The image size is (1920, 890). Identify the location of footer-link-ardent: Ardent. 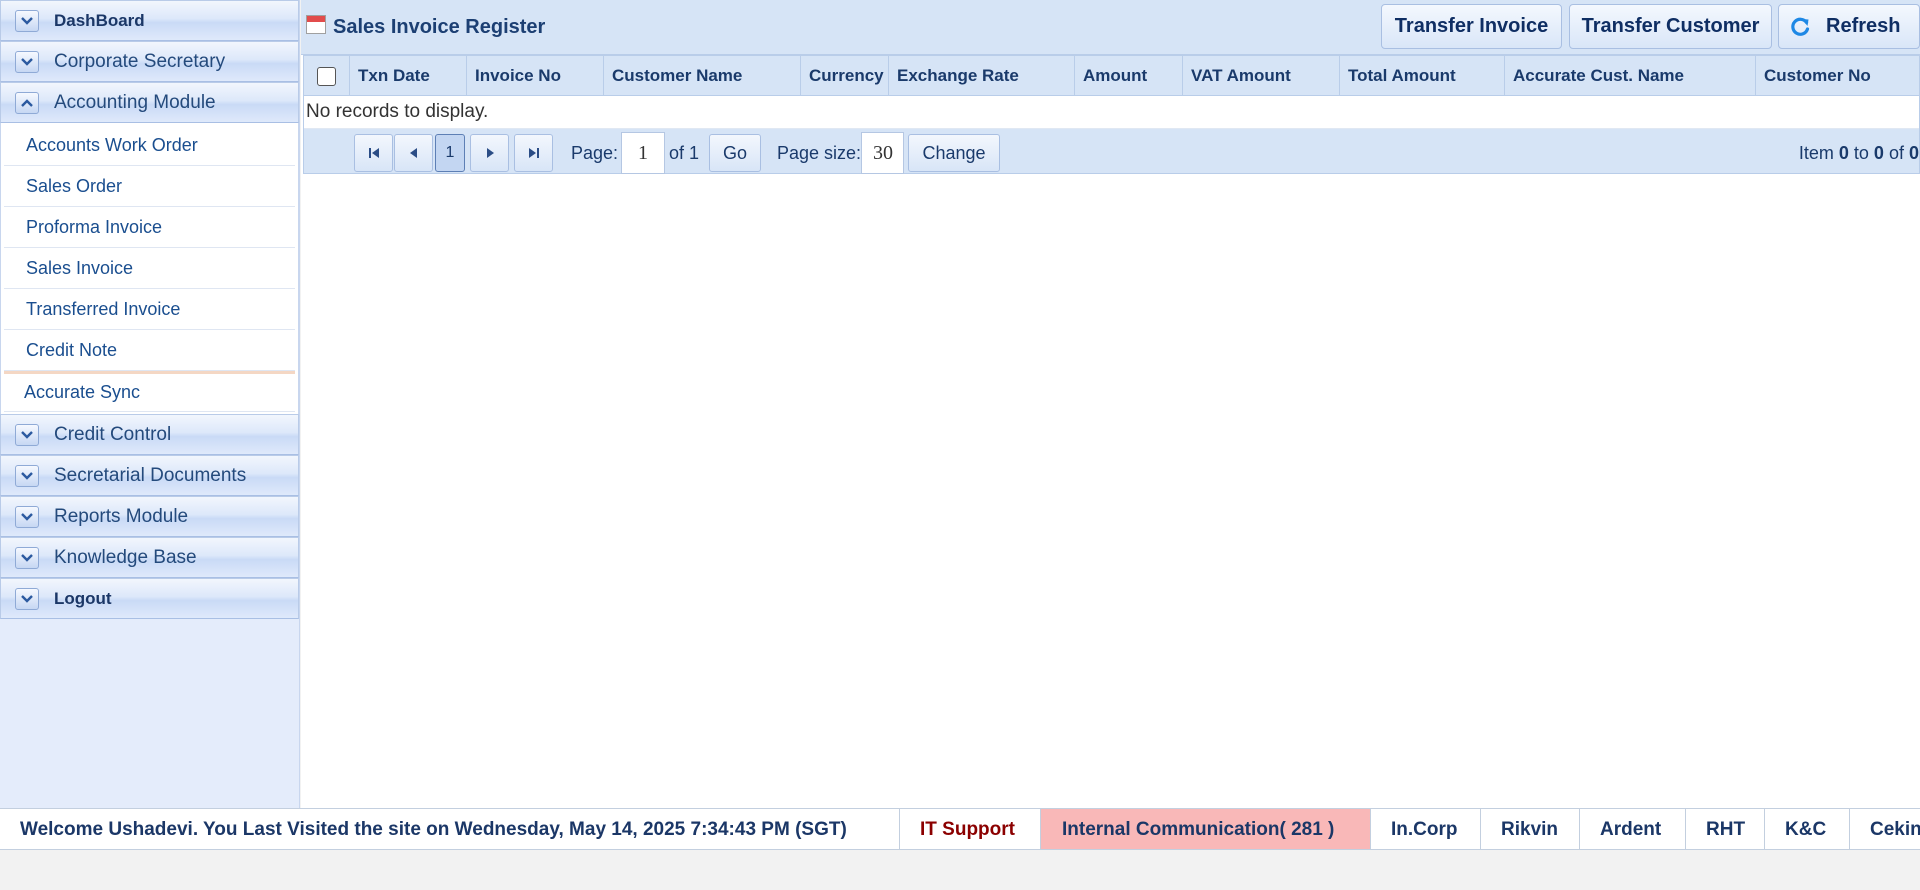
(1633, 829).